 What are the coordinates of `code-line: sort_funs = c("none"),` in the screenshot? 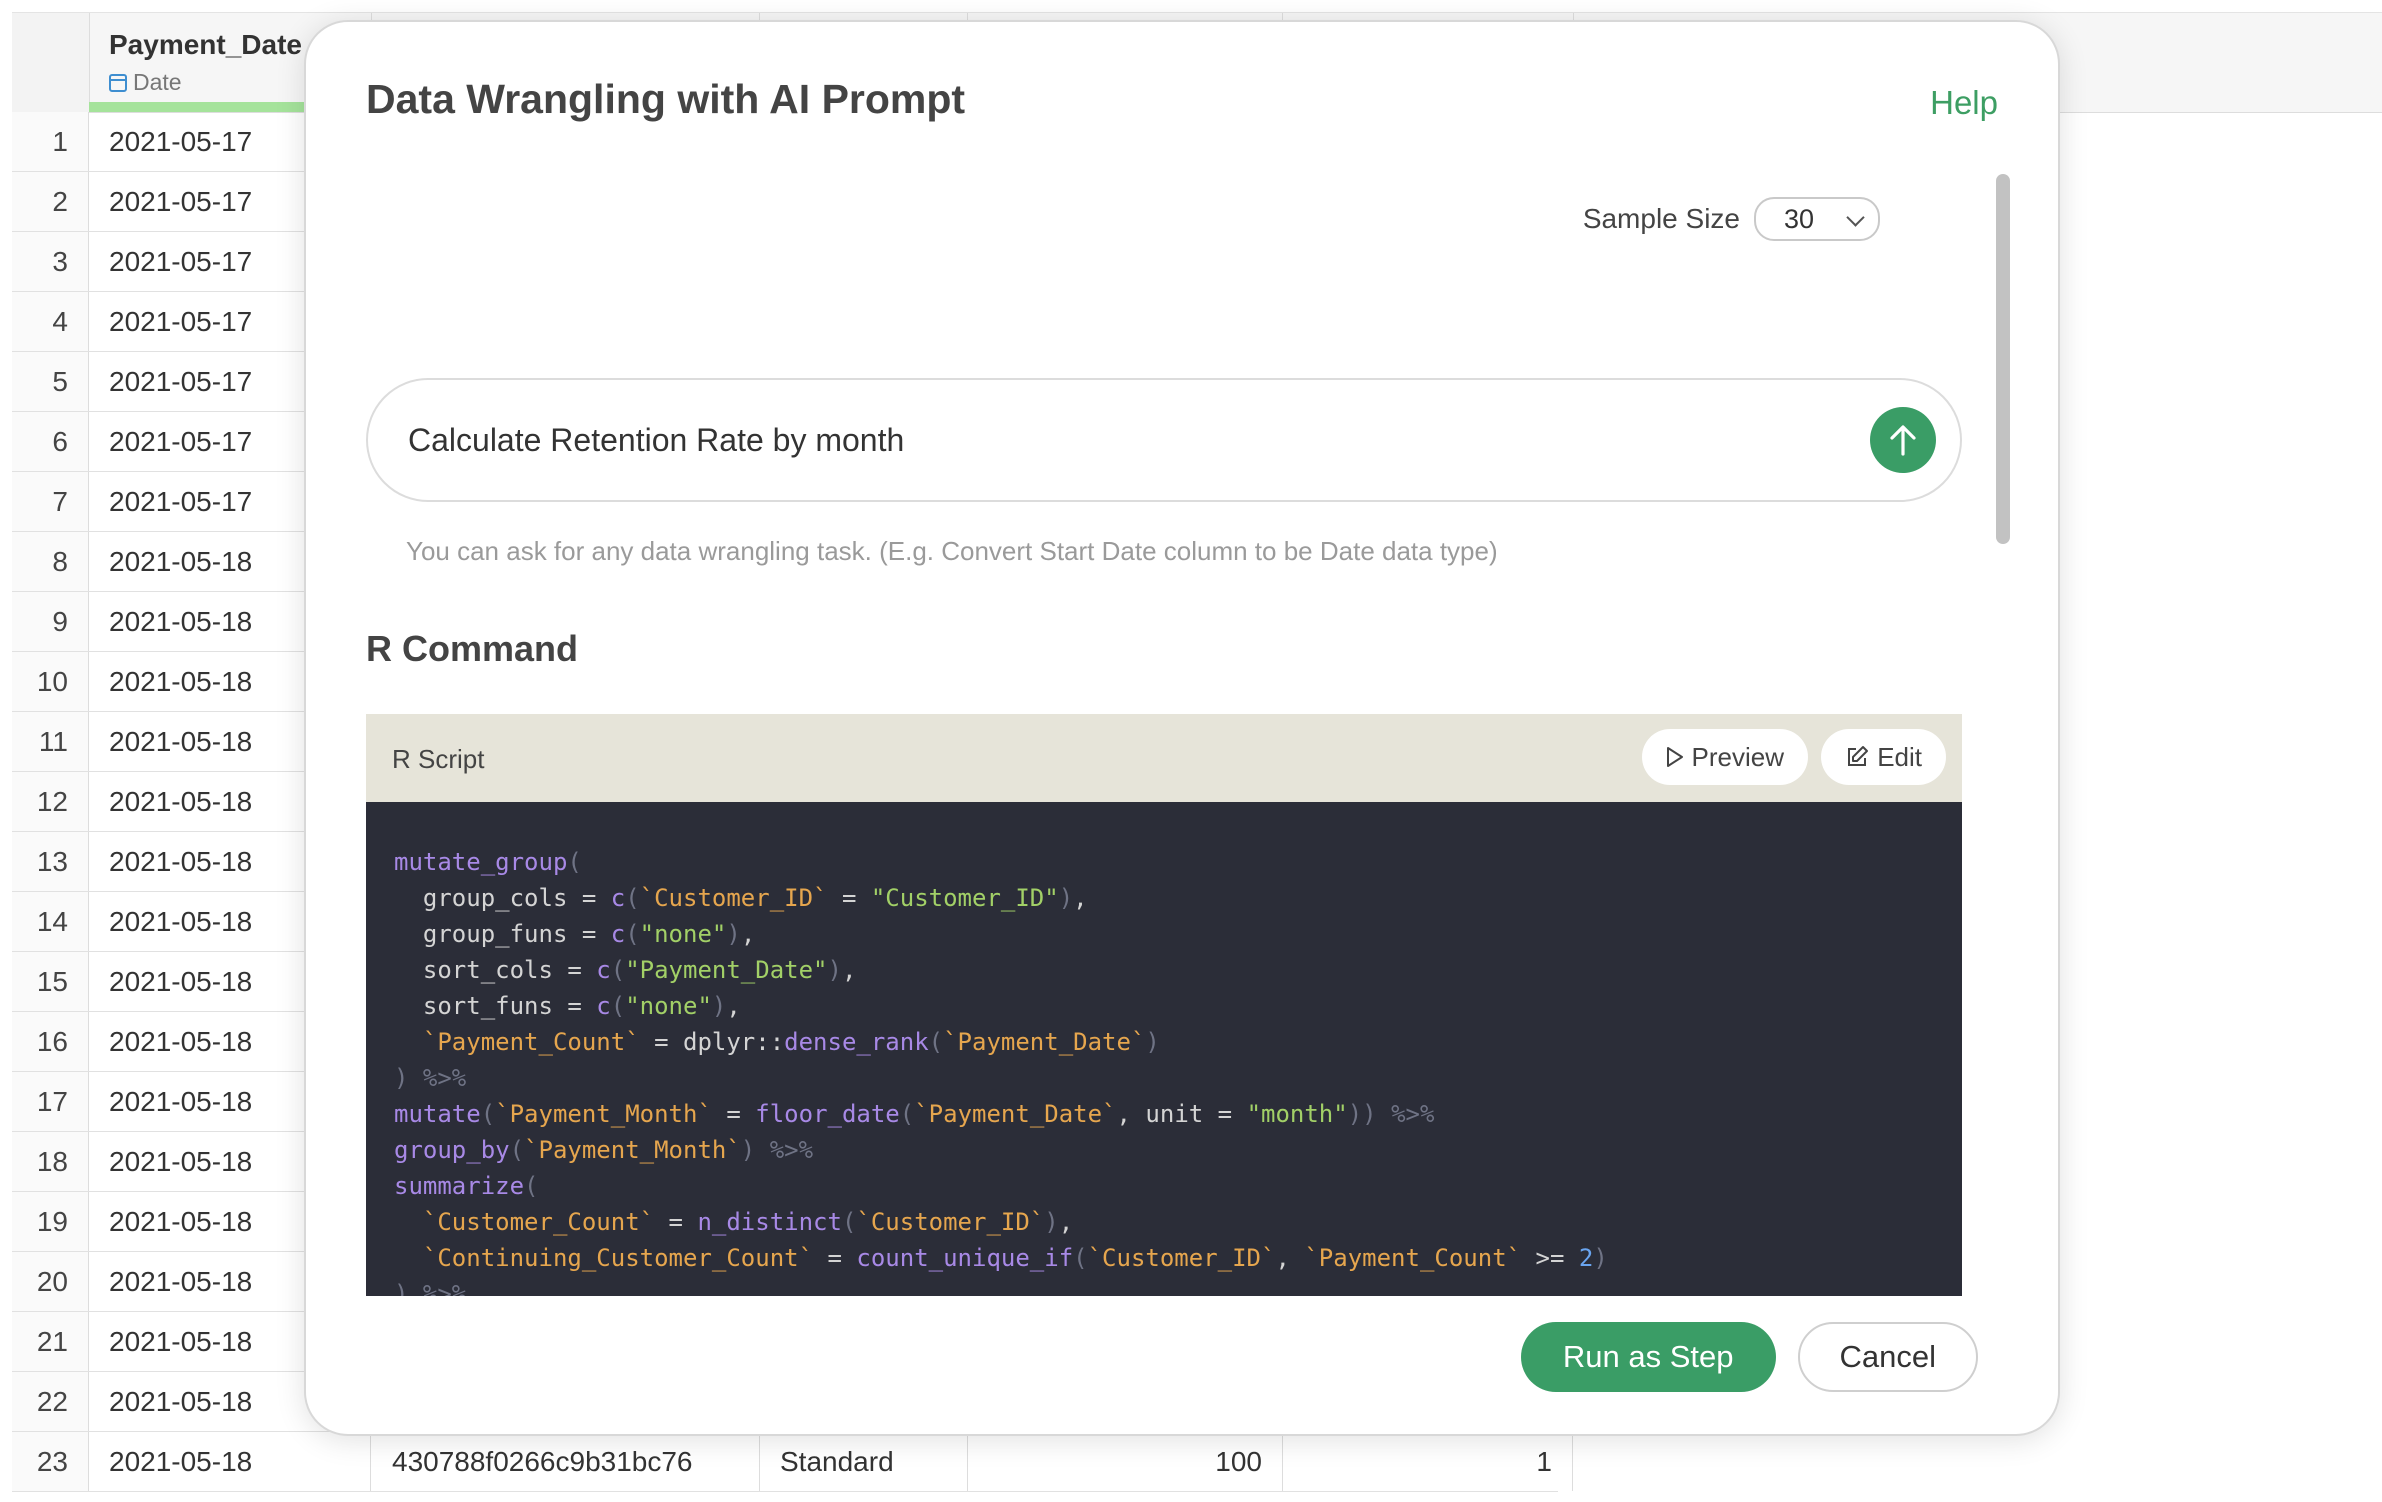 It's located at (1164, 1006).